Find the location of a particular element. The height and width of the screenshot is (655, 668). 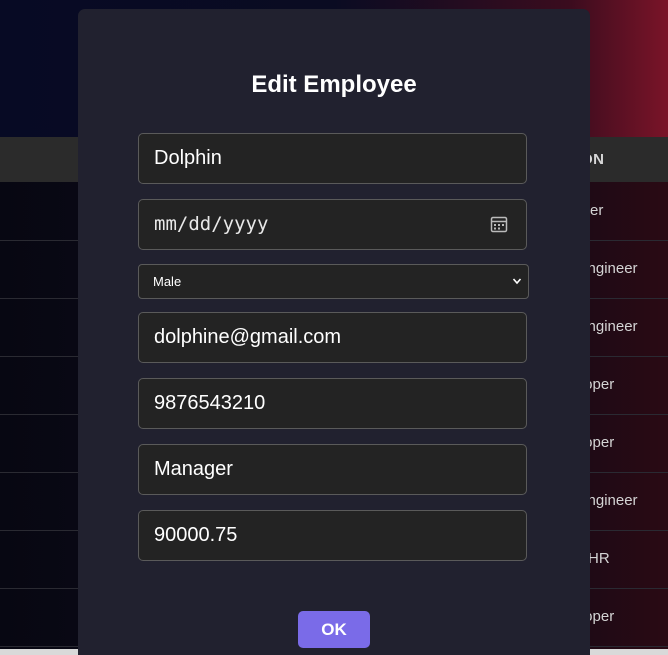

salary-field: 90000.75 is located at coordinates (332, 535).